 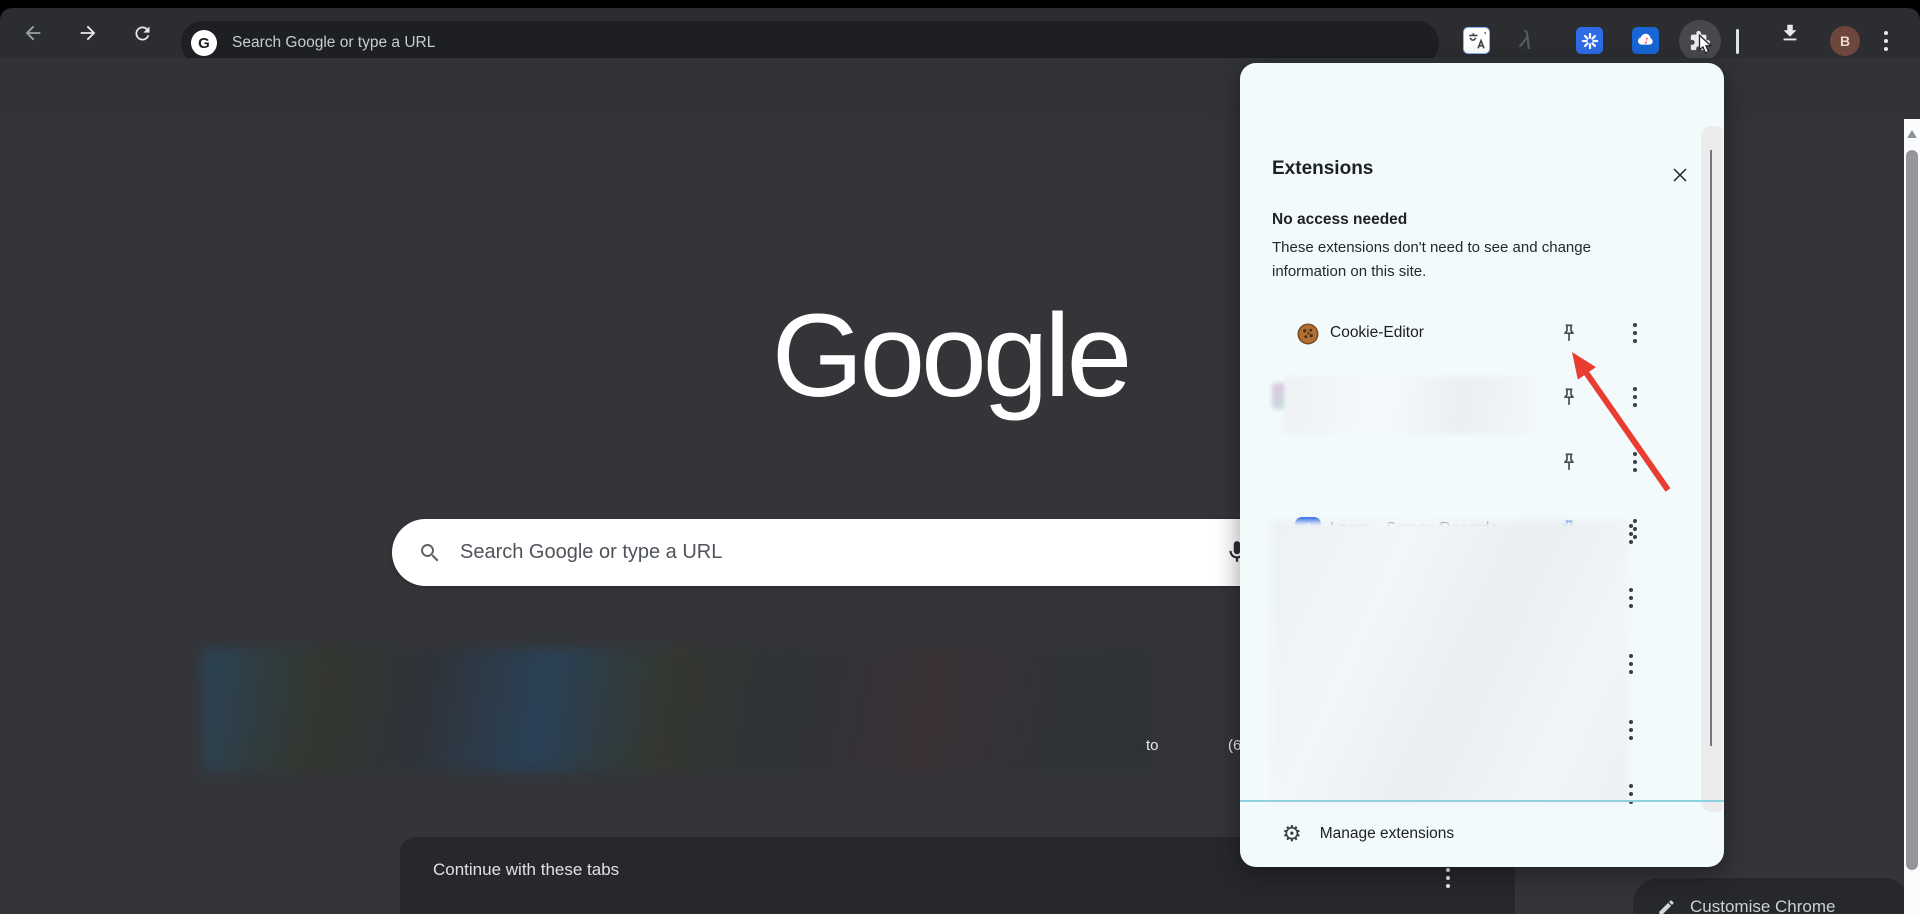 What do you see at coordinates (1482, 834) in the screenshot?
I see `manage-extensions-button: ⚙ Manage extensions` at bounding box center [1482, 834].